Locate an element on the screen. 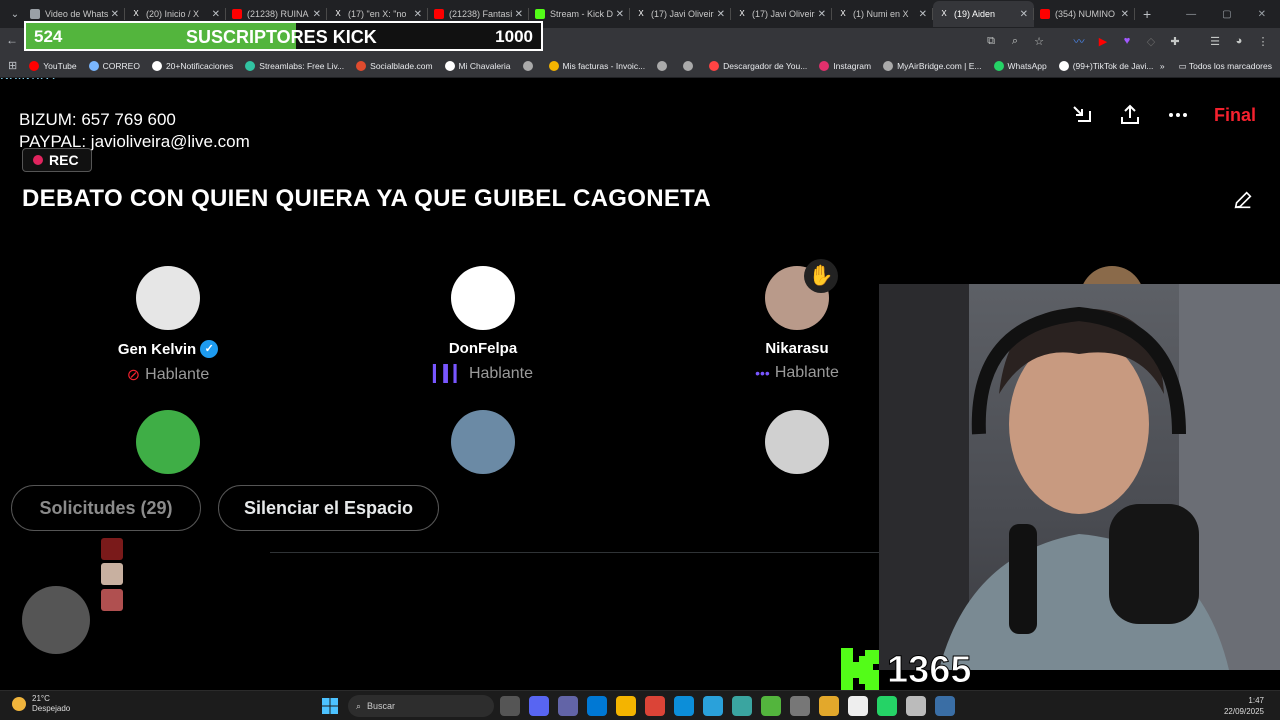 The height and width of the screenshot is (720, 1280). bookmark-item: 20+Notificaciones is located at coordinates (192, 65).